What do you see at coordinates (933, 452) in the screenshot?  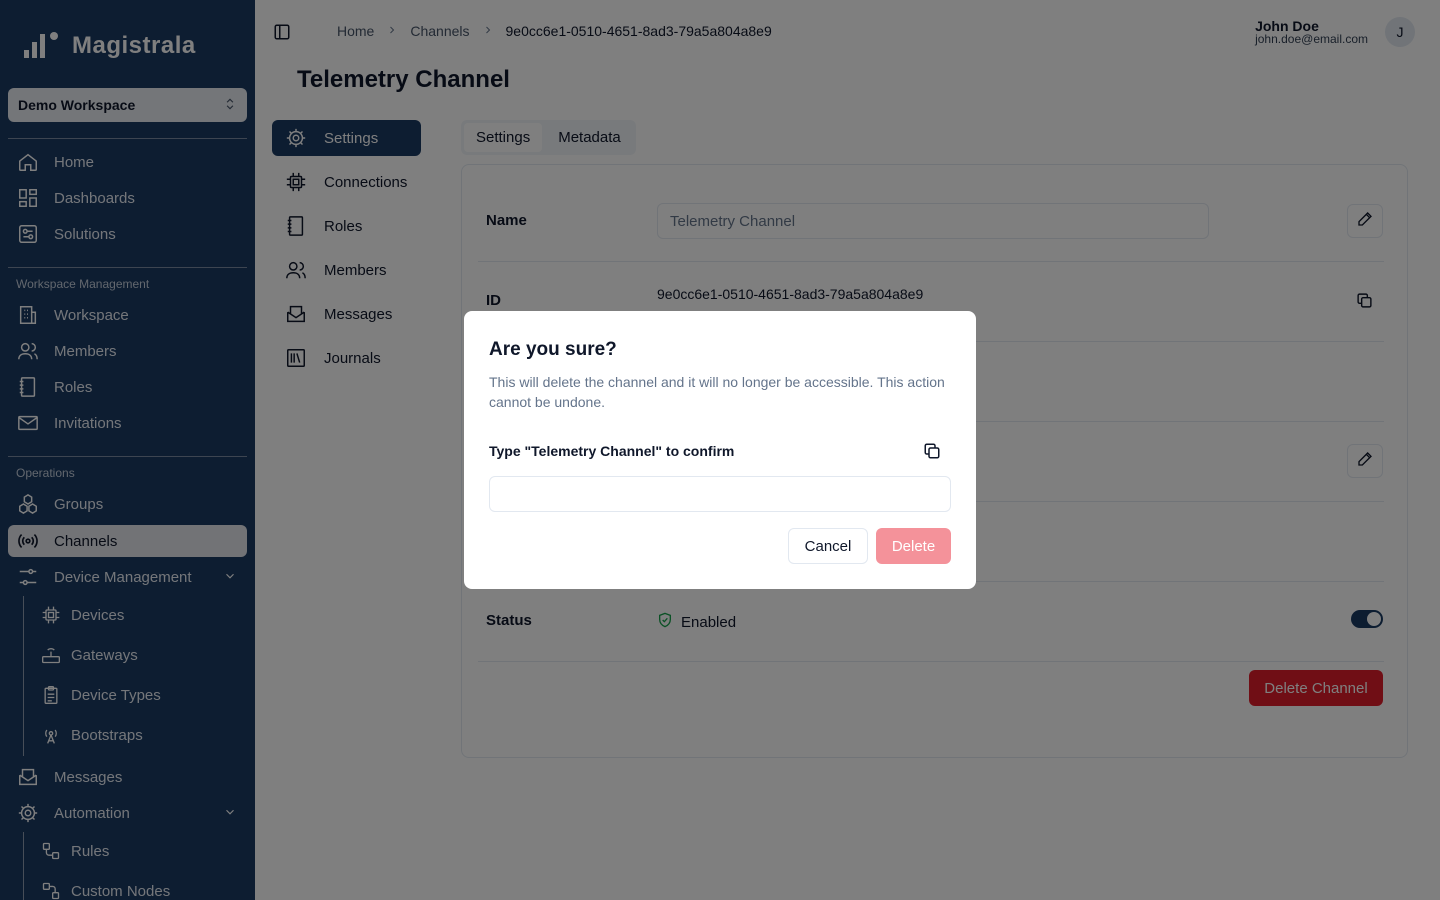 I see `copy-icon` at bounding box center [933, 452].